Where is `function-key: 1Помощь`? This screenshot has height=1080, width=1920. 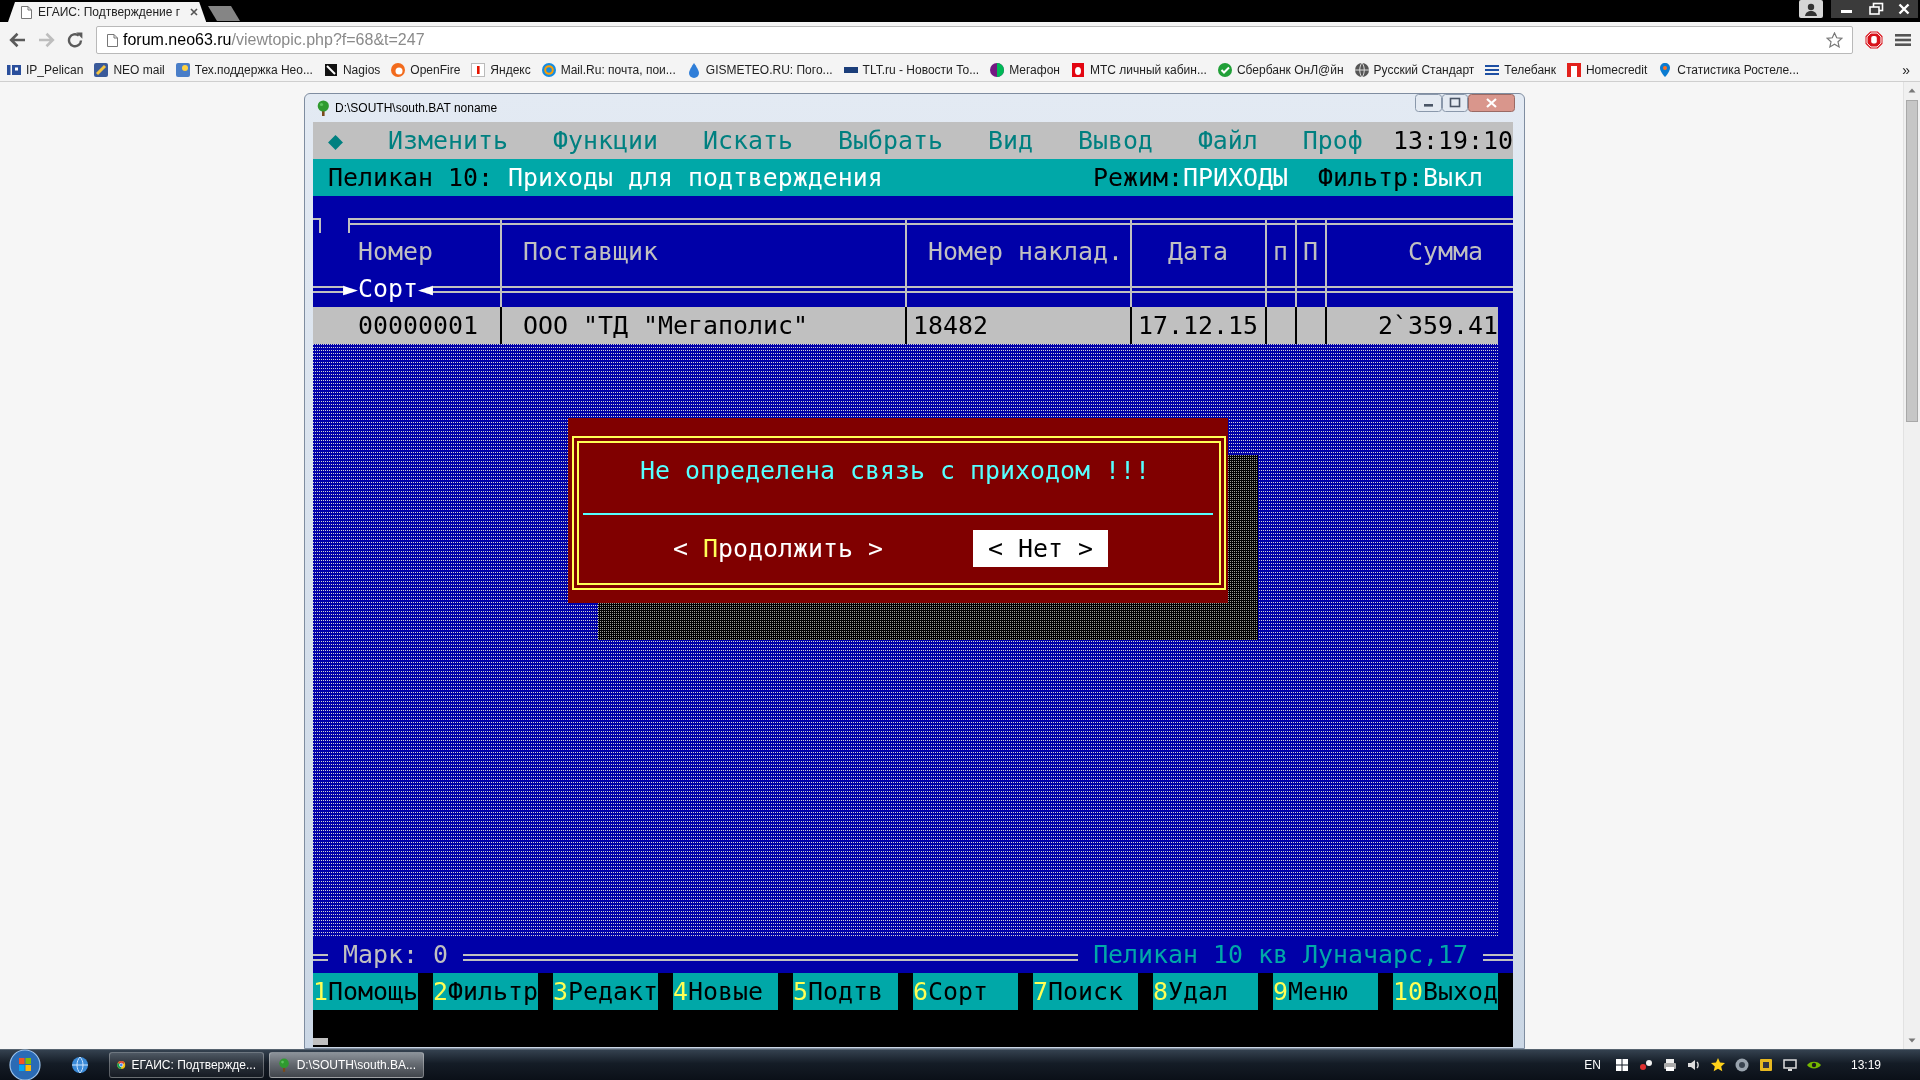
function-key: 1Помощь is located at coordinates (365, 991).